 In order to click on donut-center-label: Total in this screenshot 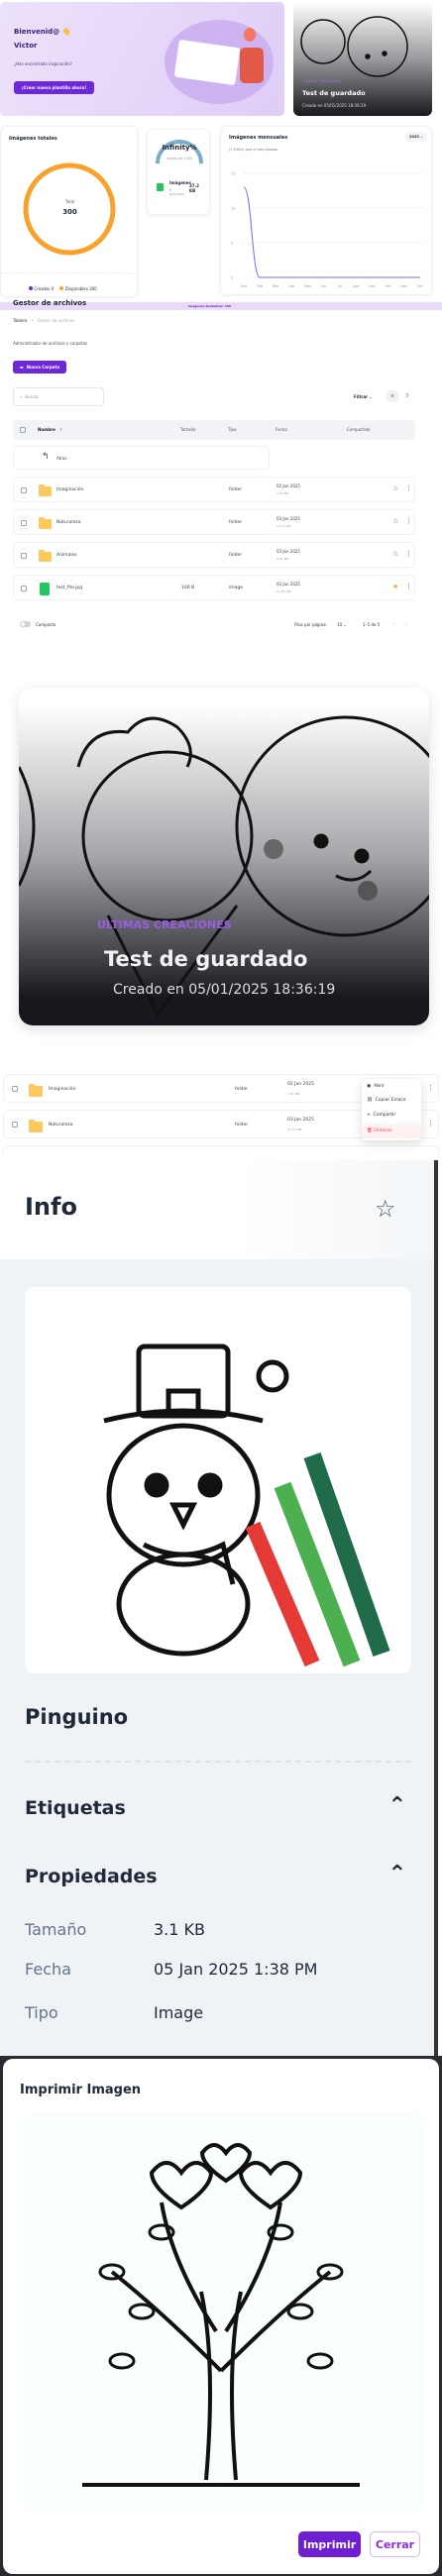, I will do `click(69, 201)`.